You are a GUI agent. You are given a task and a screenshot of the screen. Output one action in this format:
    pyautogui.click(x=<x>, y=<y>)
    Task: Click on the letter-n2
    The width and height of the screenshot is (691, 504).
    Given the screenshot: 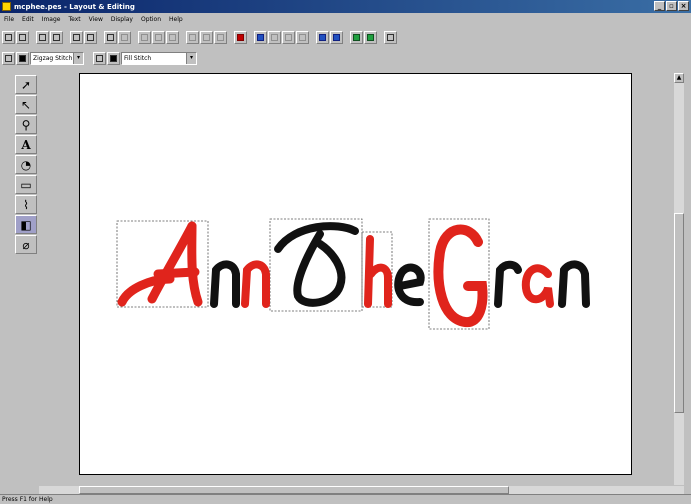 What is the action you would take?
    pyautogui.click(x=255, y=284)
    